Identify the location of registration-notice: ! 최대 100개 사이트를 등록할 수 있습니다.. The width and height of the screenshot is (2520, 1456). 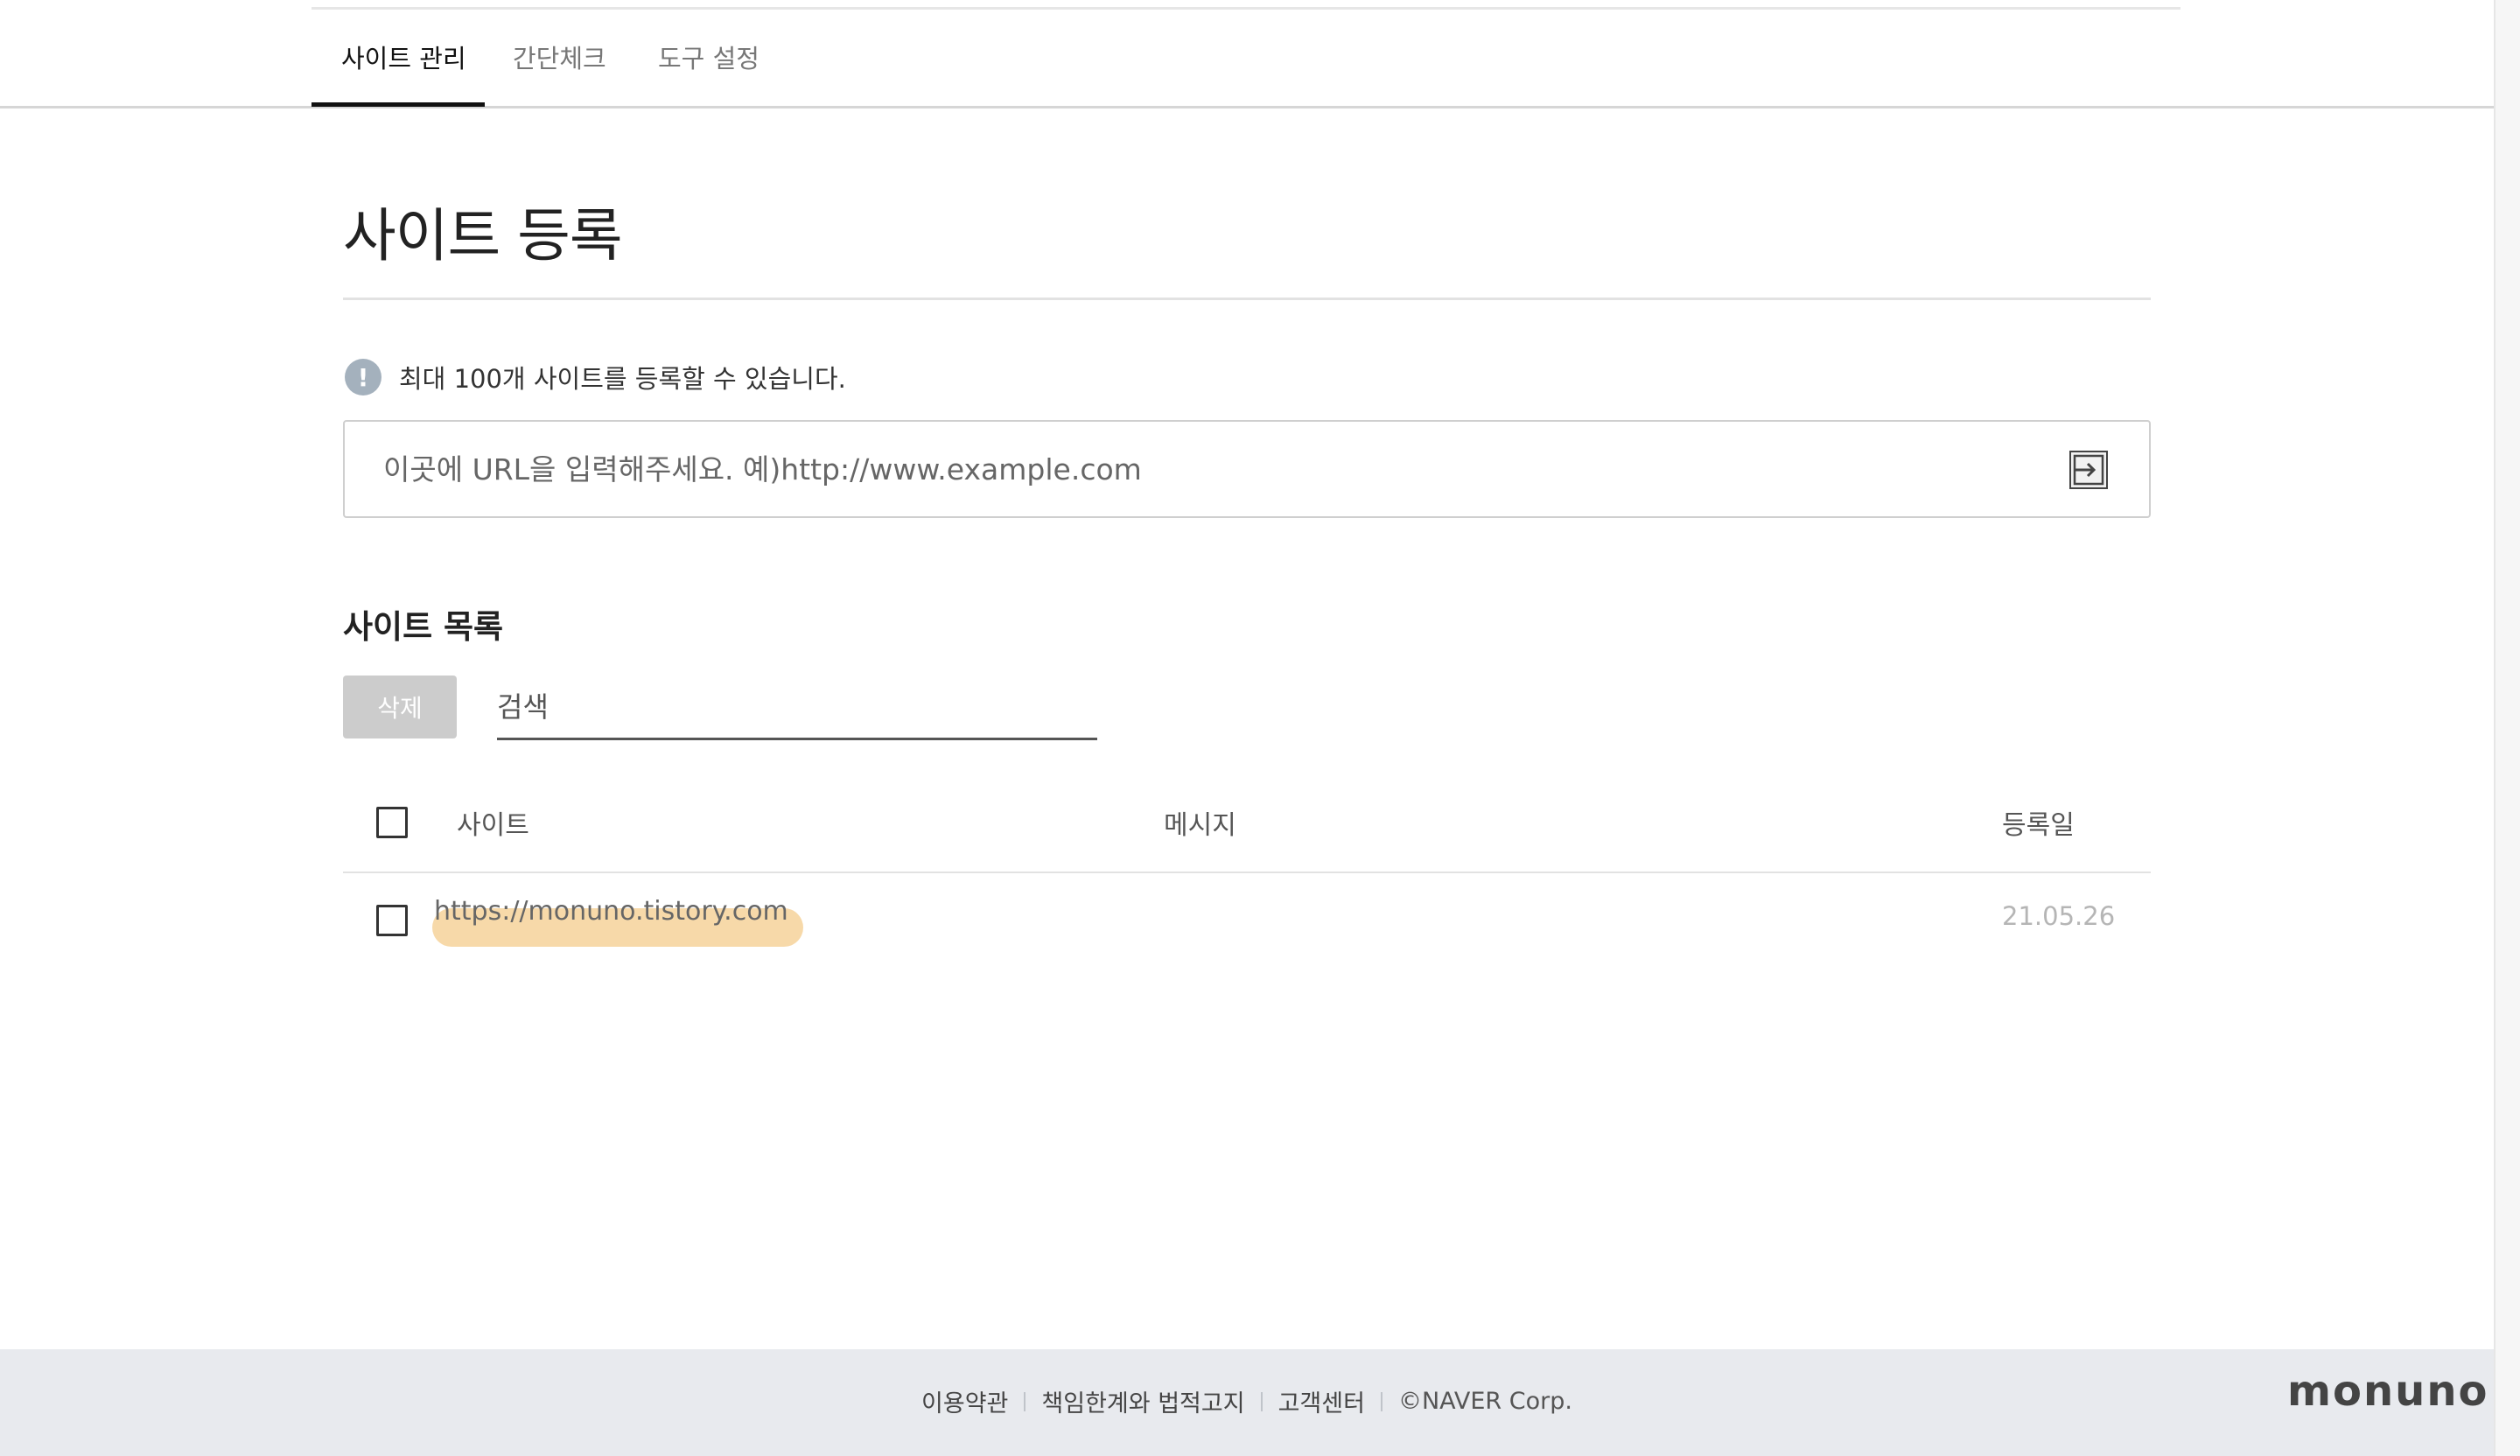
(595, 377).